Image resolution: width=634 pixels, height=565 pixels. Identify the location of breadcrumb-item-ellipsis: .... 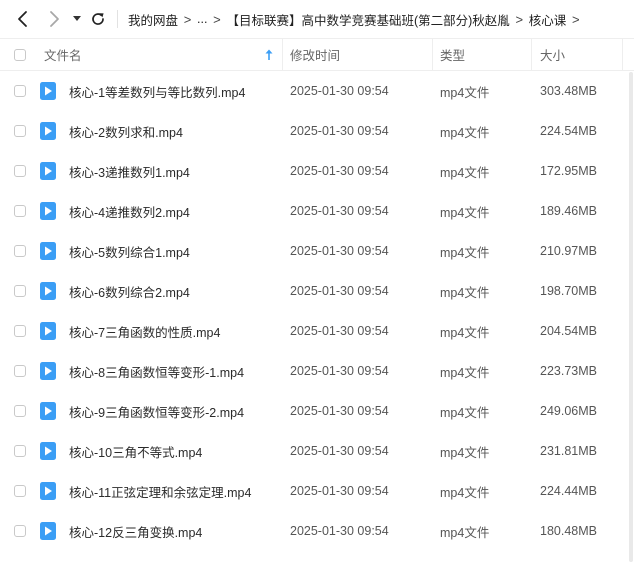
(202, 19).